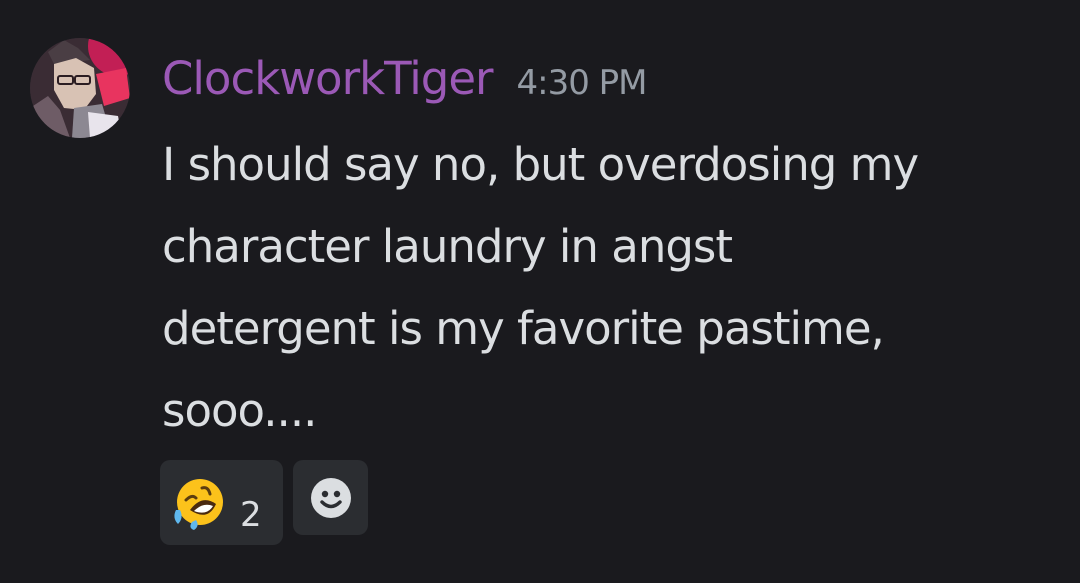 The height and width of the screenshot is (583, 1080). Describe the element at coordinates (540, 164) in the screenshot. I see `message-line: I should say no, but overdosing my` at that location.